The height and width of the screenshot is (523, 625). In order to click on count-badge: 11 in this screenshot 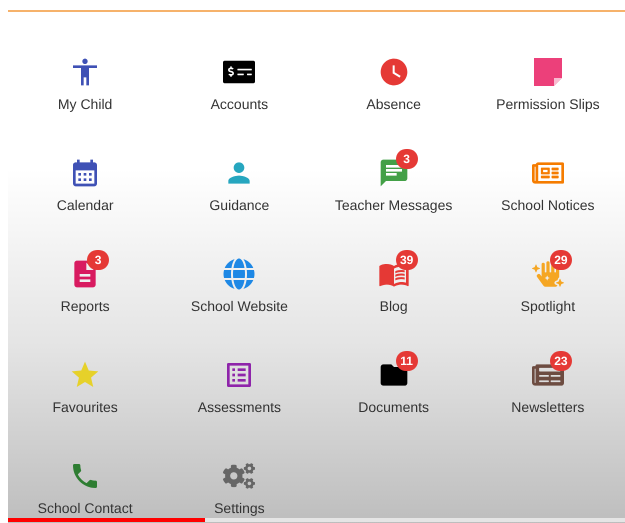, I will do `click(407, 361)`.